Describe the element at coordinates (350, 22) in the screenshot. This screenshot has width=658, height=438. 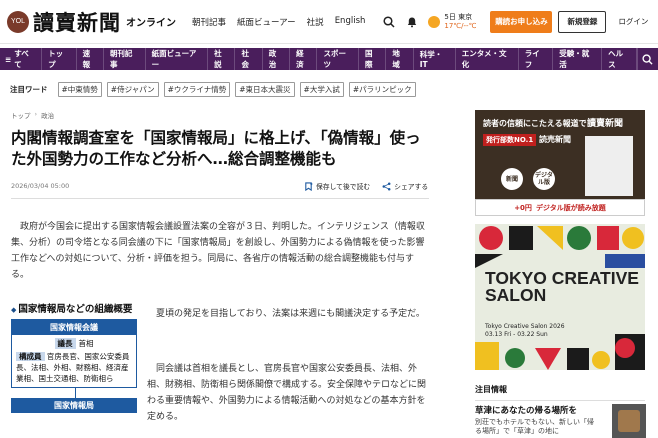
I see `header-link-english: English` at that location.